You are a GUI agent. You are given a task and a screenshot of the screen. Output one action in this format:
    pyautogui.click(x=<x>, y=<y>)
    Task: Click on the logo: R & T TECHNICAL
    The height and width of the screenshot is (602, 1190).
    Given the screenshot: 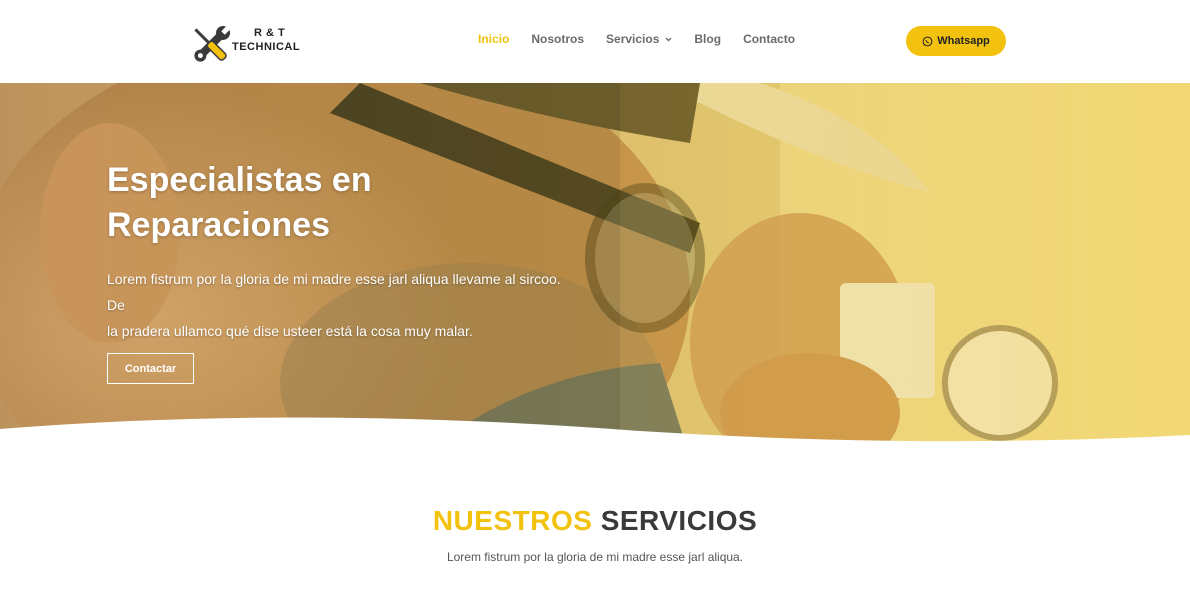 What is the action you would take?
    pyautogui.click(x=246, y=45)
    